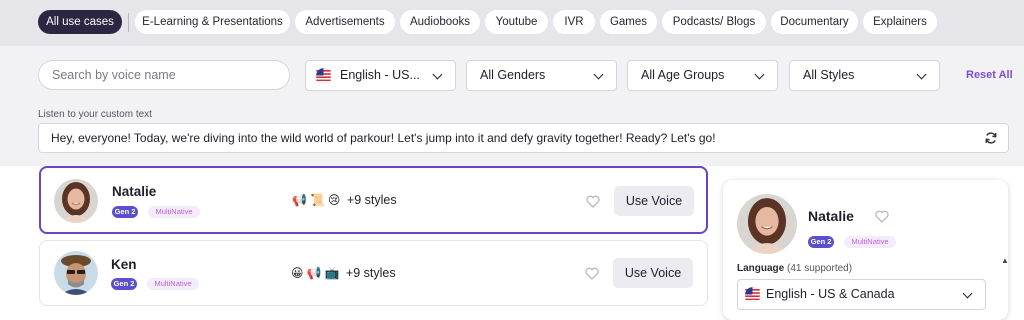 This screenshot has width=1024, height=320. What do you see at coordinates (513, 75) in the screenshot?
I see `gender-select-value: All Genders` at bounding box center [513, 75].